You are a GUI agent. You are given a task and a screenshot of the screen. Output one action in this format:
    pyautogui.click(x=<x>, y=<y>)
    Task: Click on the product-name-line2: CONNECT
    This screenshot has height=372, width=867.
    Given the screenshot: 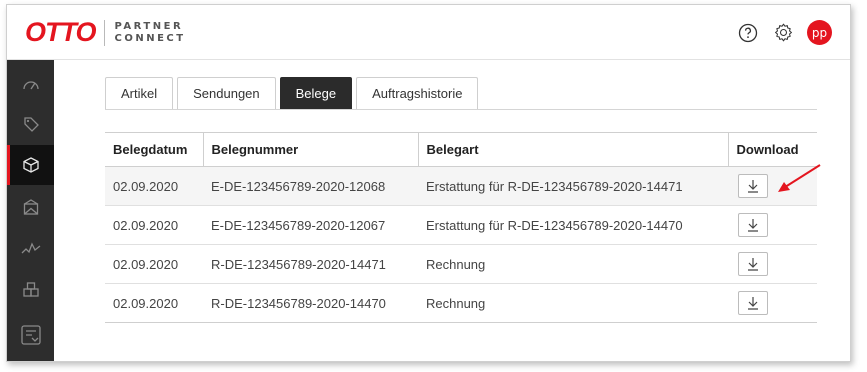 What is the action you would take?
    pyautogui.click(x=150, y=38)
    